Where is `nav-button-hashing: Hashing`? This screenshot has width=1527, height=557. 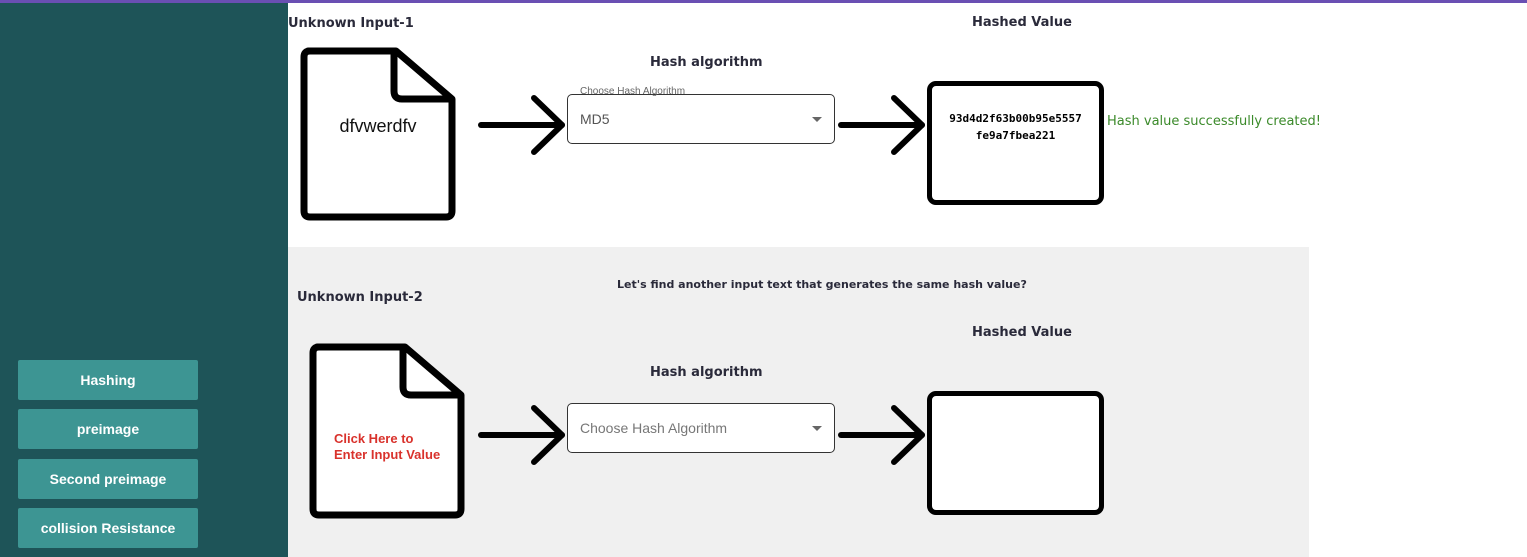
nav-button-hashing: Hashing is located at coordinates (108, 380).